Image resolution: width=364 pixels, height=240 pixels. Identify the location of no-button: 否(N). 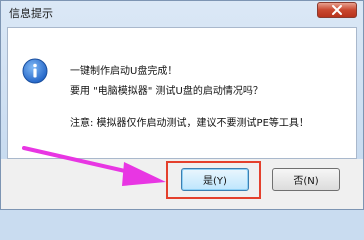
(306, 179).